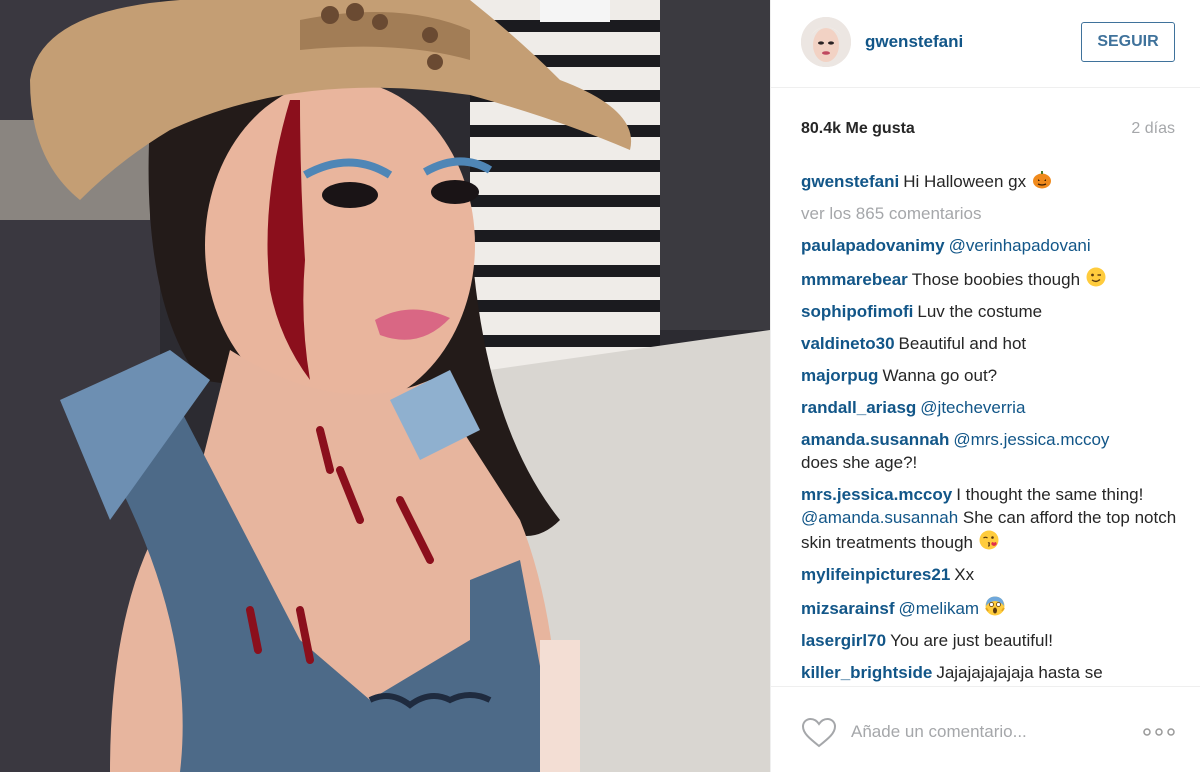 The image size is (1200, 772). Describe the element at coordinates (989, 540) in the screenshot. I see `kiss-emoji-icon` at that location.